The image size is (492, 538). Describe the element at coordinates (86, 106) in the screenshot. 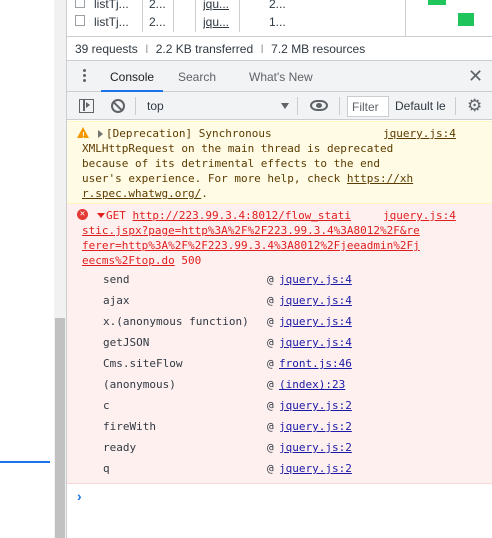

I see `show-sidebar-icon` at that location.